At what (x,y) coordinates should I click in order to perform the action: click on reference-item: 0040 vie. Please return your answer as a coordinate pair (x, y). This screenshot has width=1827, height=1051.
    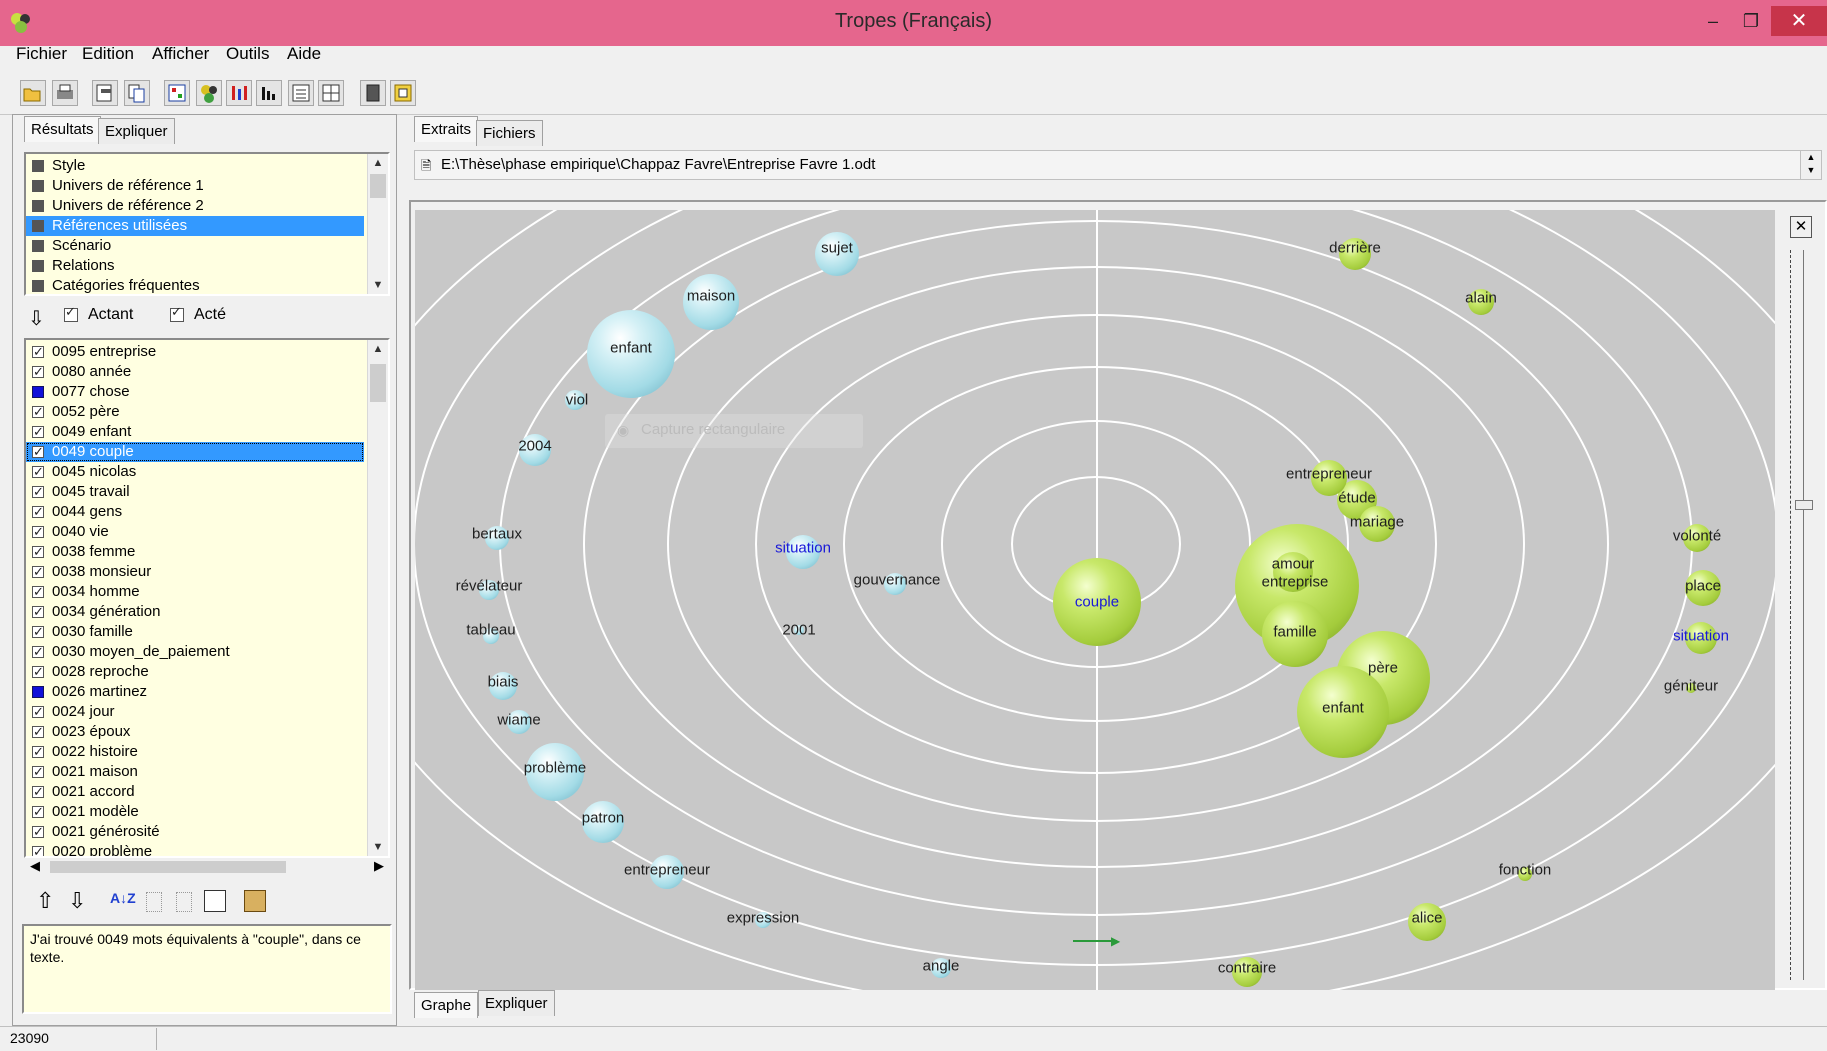
    Looking at the image, I should click on (195, 532).